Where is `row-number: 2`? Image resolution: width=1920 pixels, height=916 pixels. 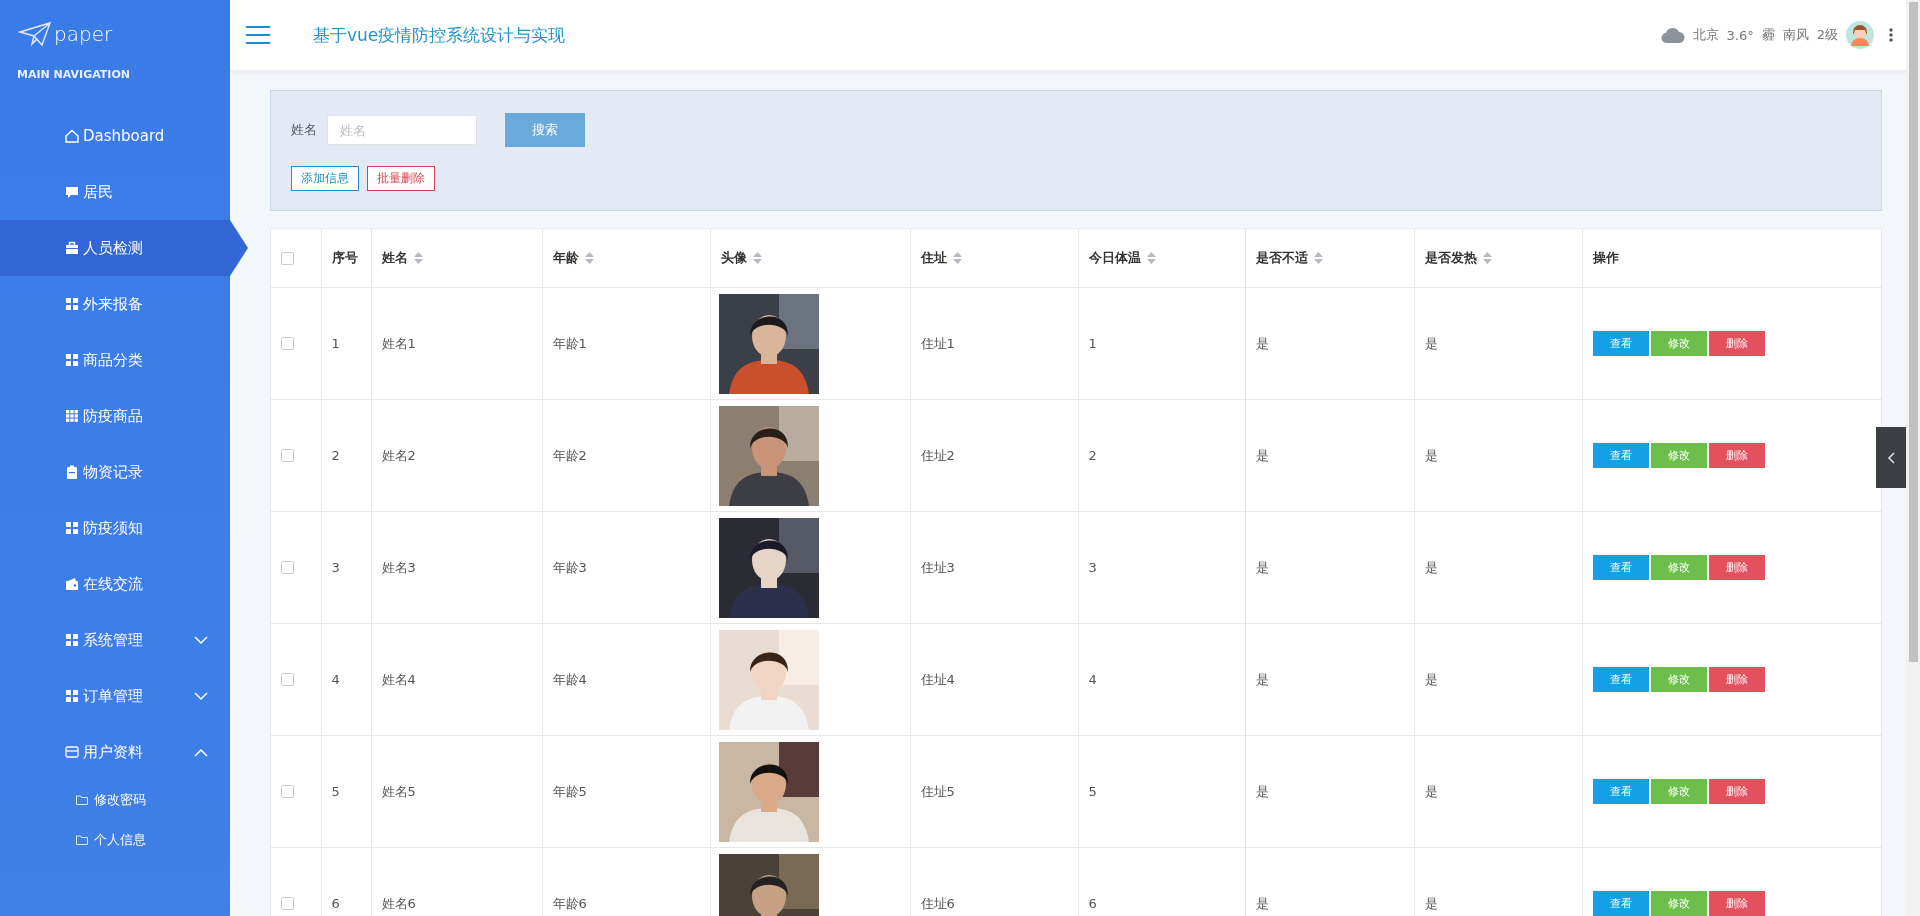
row-number: 2 is located at coordinates (335, 455).